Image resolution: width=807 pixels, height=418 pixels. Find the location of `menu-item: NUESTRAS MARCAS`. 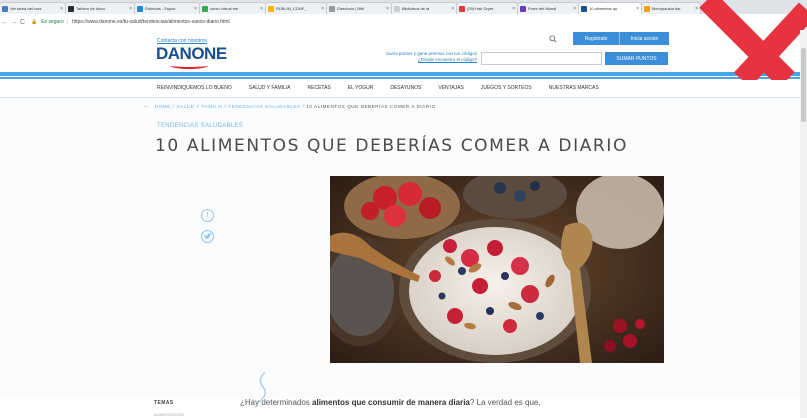

menu-item: NUESTRAS MARCAS is located at coordinates (574, 88).